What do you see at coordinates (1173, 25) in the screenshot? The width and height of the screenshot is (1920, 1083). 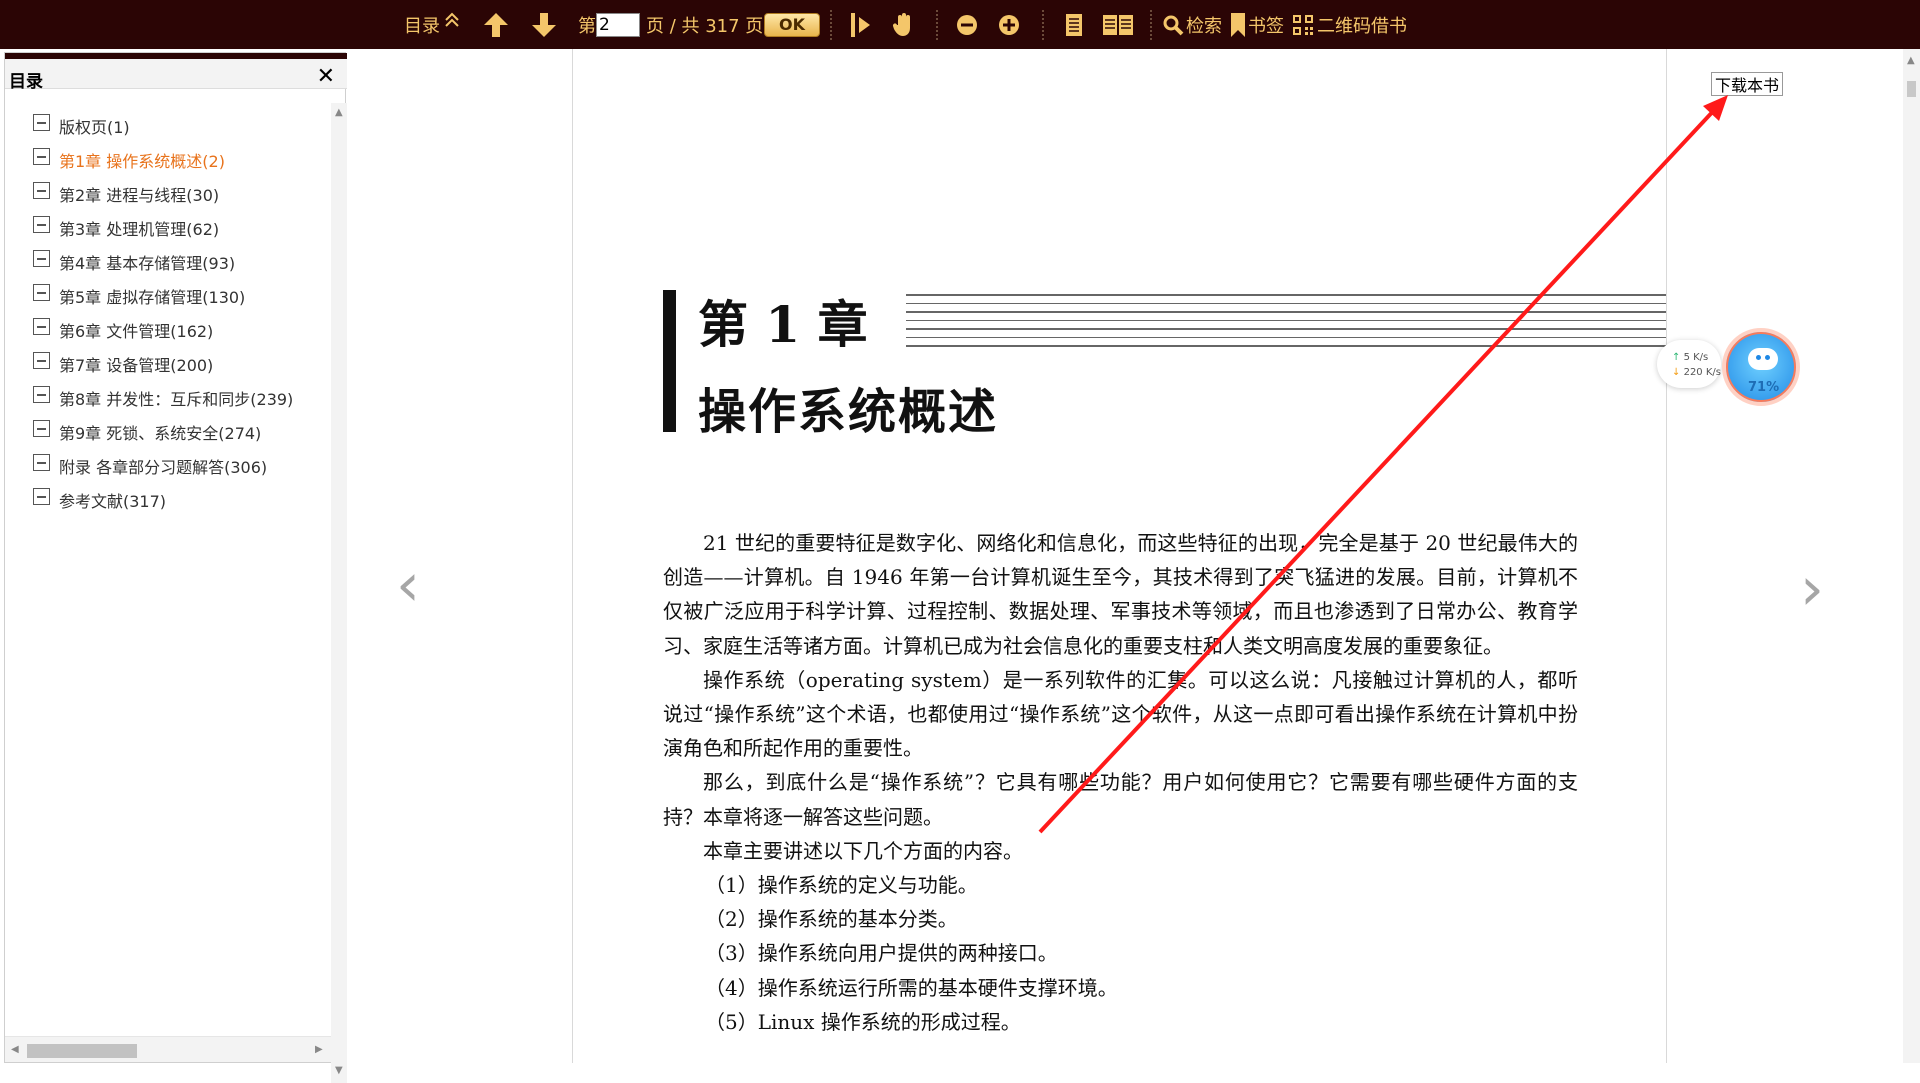 I see `search-icon` at bounding box center [1173, 25].